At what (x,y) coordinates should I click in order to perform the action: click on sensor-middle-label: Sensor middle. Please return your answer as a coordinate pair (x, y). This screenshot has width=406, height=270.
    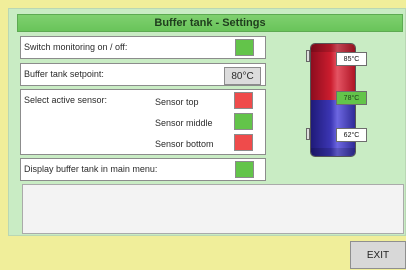
    Looking at the image, I should click on (184, 123).